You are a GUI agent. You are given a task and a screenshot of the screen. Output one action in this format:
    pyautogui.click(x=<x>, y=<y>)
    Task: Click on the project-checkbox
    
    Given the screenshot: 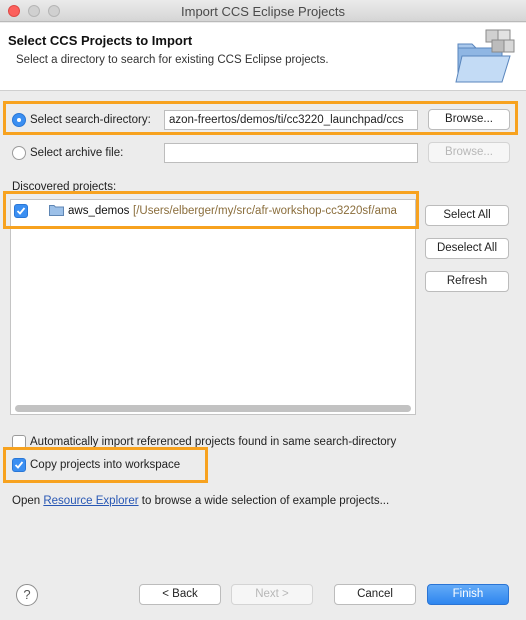 What is the action you would take?
    pyautogui.click(x=21, y=211)
    